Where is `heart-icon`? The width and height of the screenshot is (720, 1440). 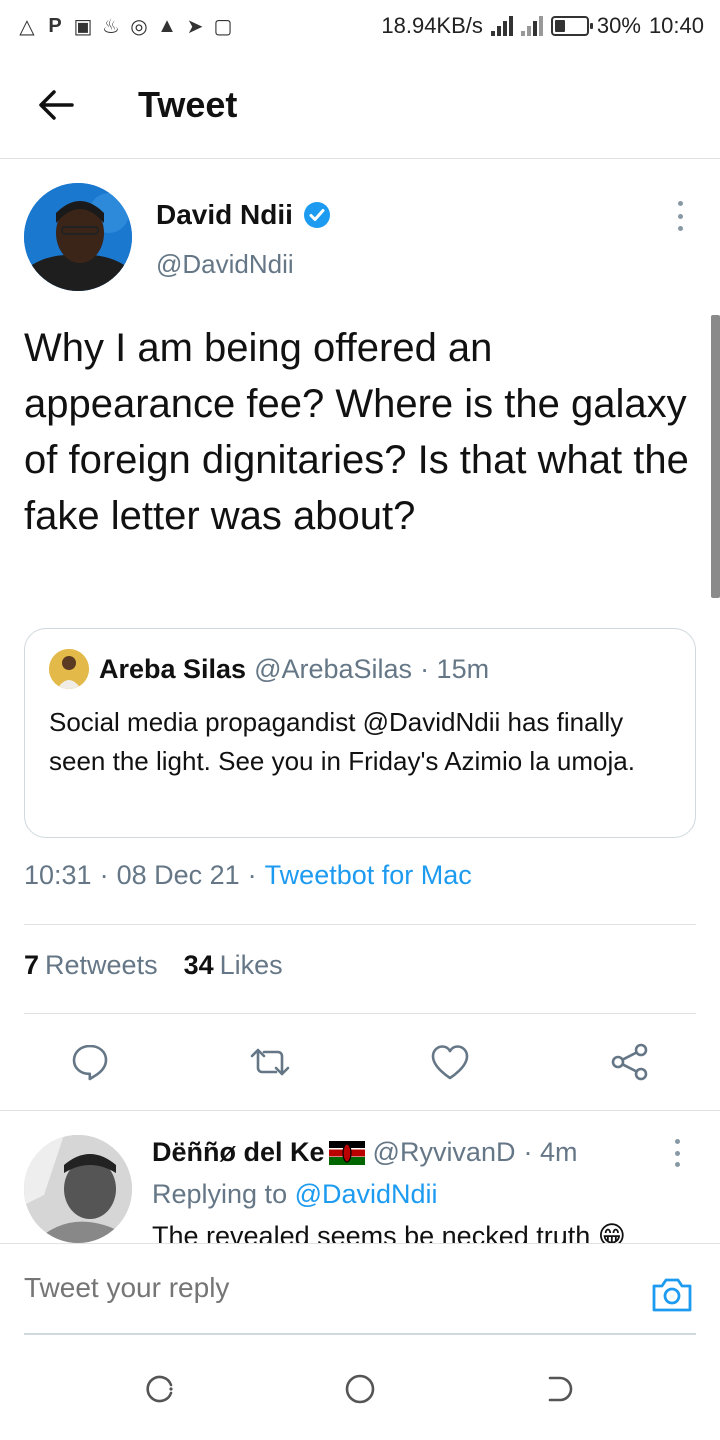 heart-icon is located at coordinates (450, 1062).